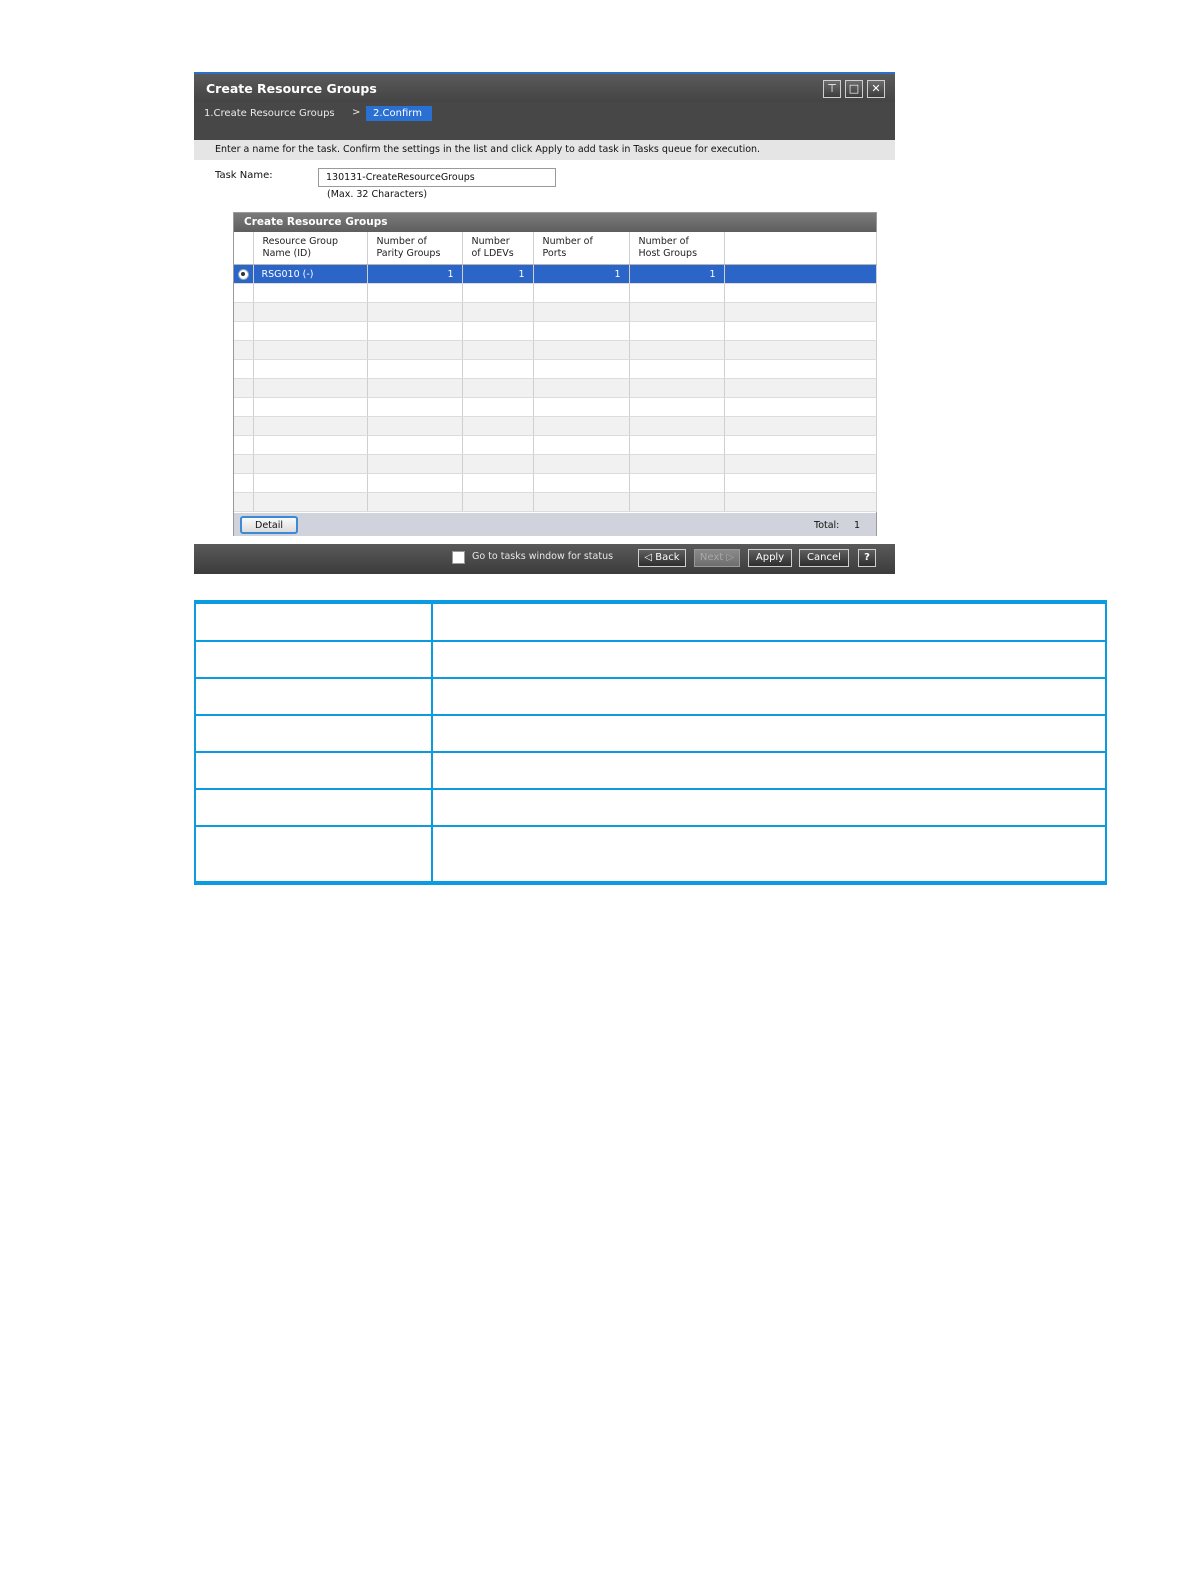 This screenshot has width=1189, height=1584. What do you see at coordinates (650, 621) in the screenshot?
I see `description-header-row` at bounding box center [650, 621].